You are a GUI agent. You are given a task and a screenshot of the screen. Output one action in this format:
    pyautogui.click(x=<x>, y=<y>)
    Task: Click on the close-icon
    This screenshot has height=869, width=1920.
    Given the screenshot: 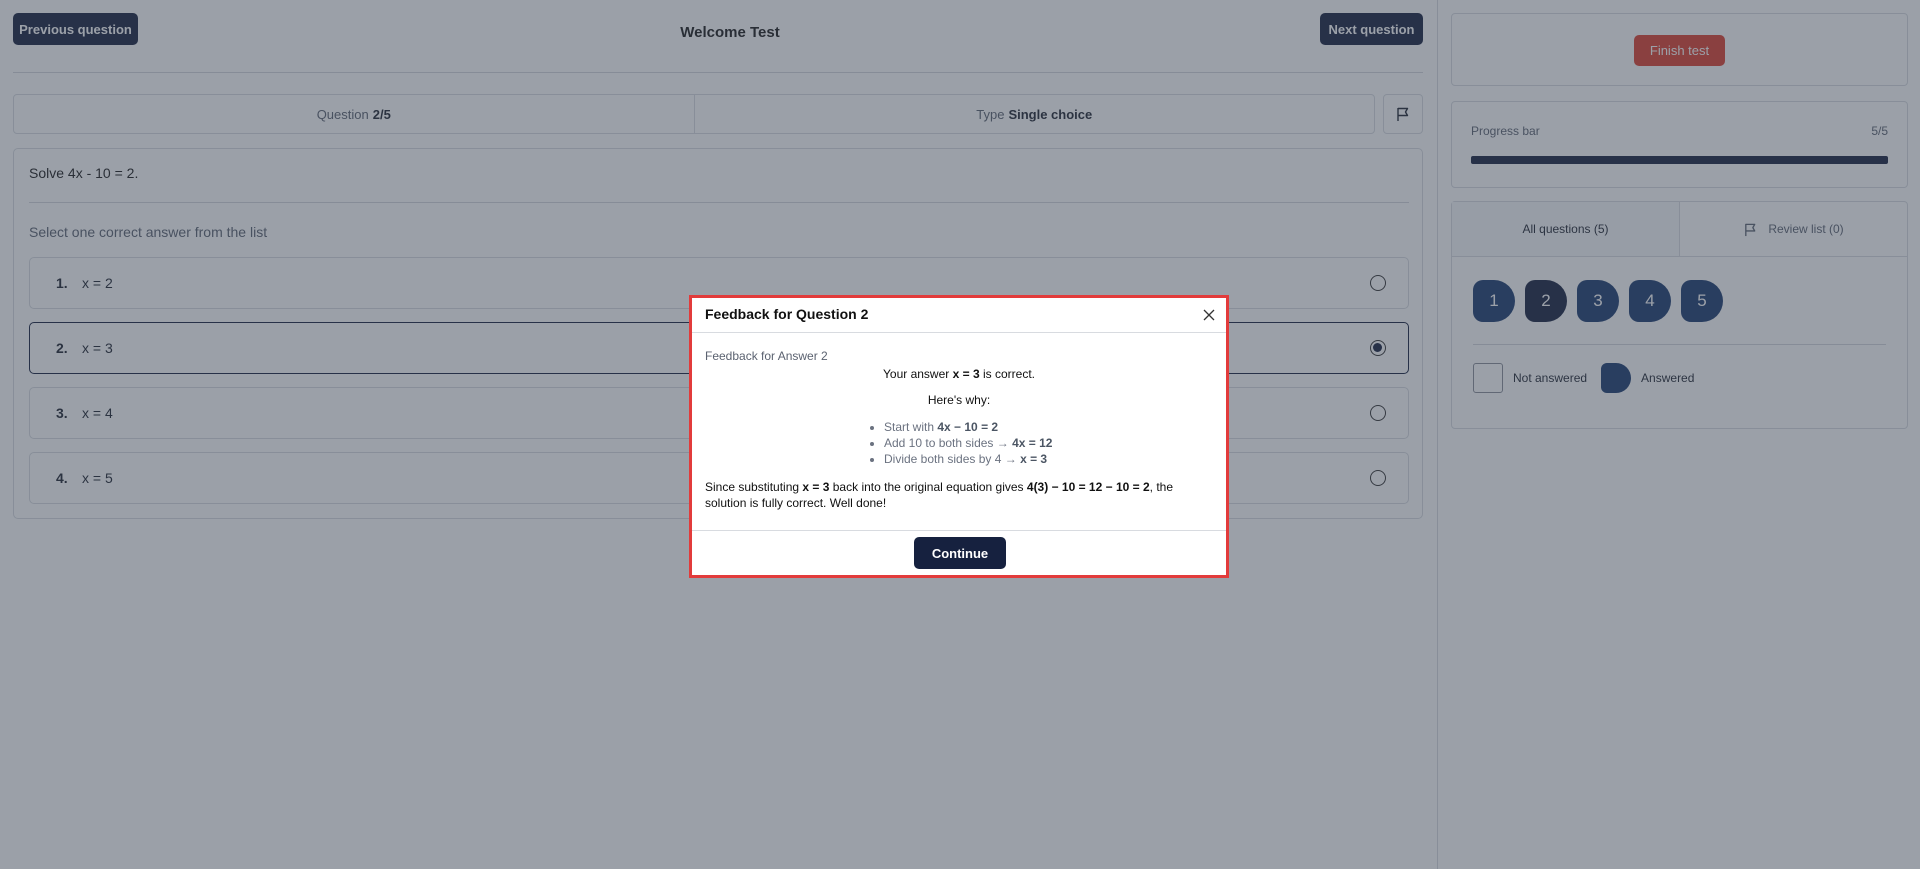 What is the action you would take?
    pyautogui.click(x=1209, y=315)
    